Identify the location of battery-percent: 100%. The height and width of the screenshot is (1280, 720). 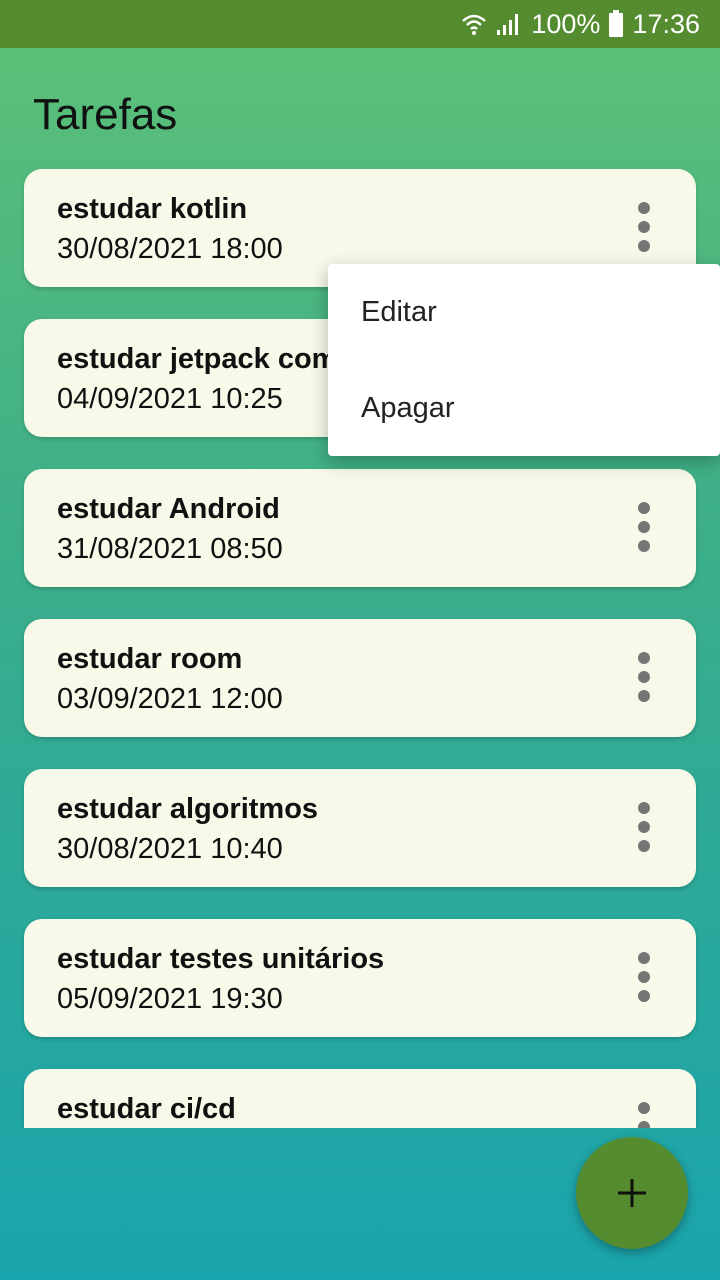
(566, 23).